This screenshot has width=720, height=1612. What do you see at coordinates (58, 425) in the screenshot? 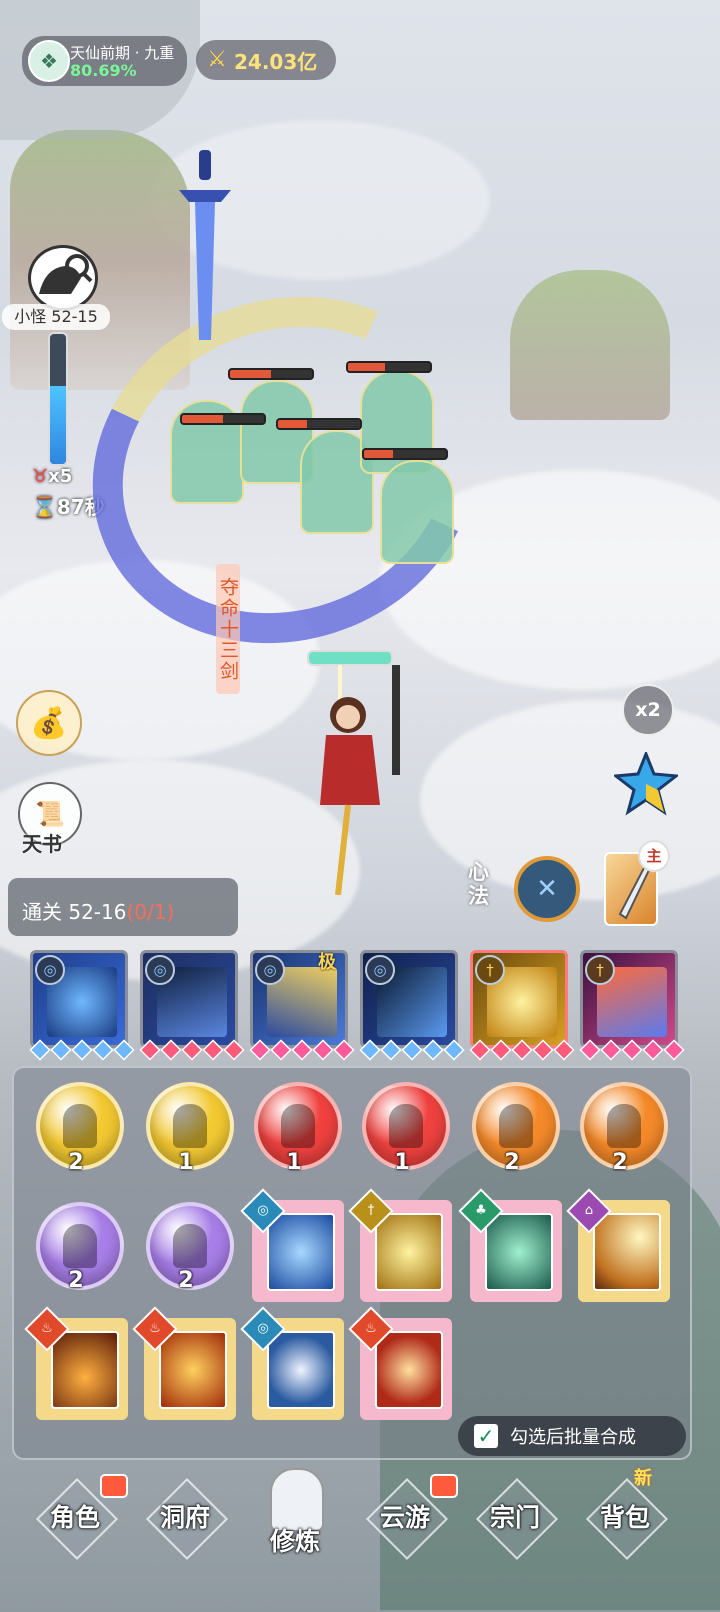
I see `stage-progress-fill` at bounding box center [58, 425].